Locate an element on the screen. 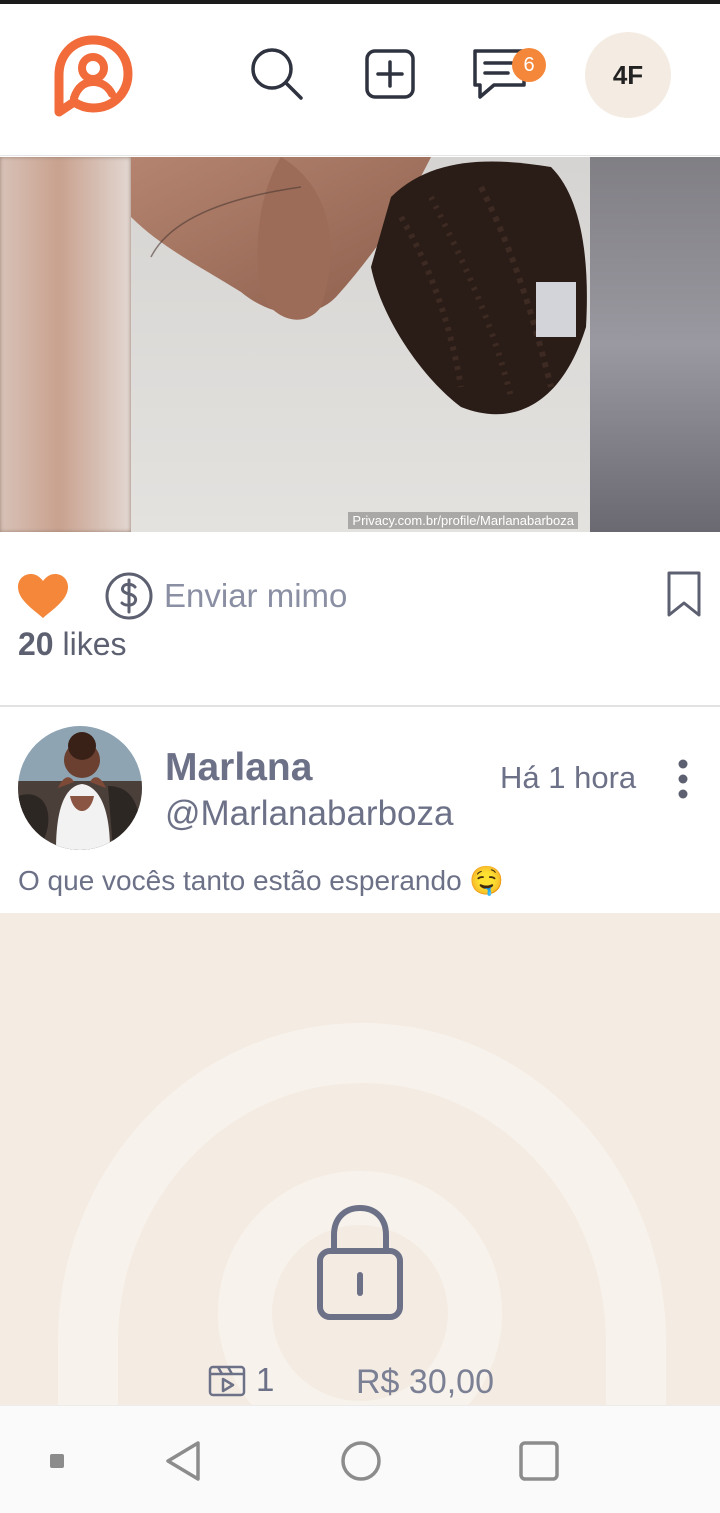 Image resolution: width=720 pixels, height=1513 pixels. logo-icon is located at coordinates (93, 77).